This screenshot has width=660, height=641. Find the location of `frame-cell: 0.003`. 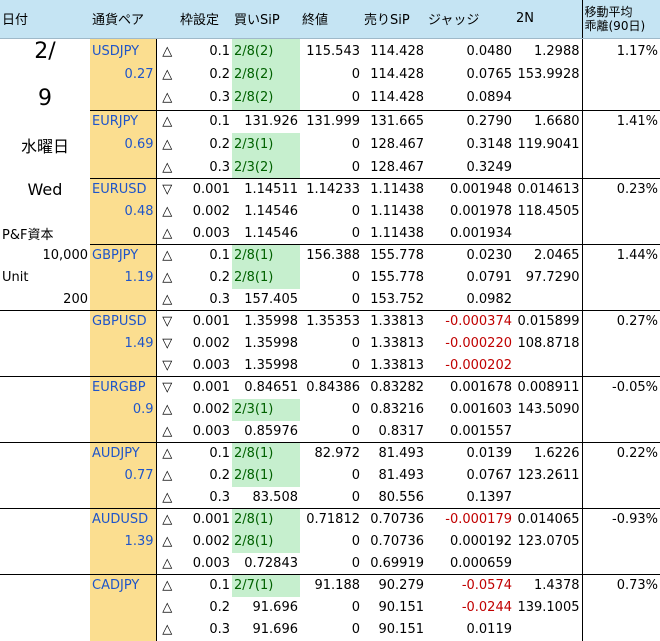

frame-cell: 0.003 is located at coordinates (211, 365).